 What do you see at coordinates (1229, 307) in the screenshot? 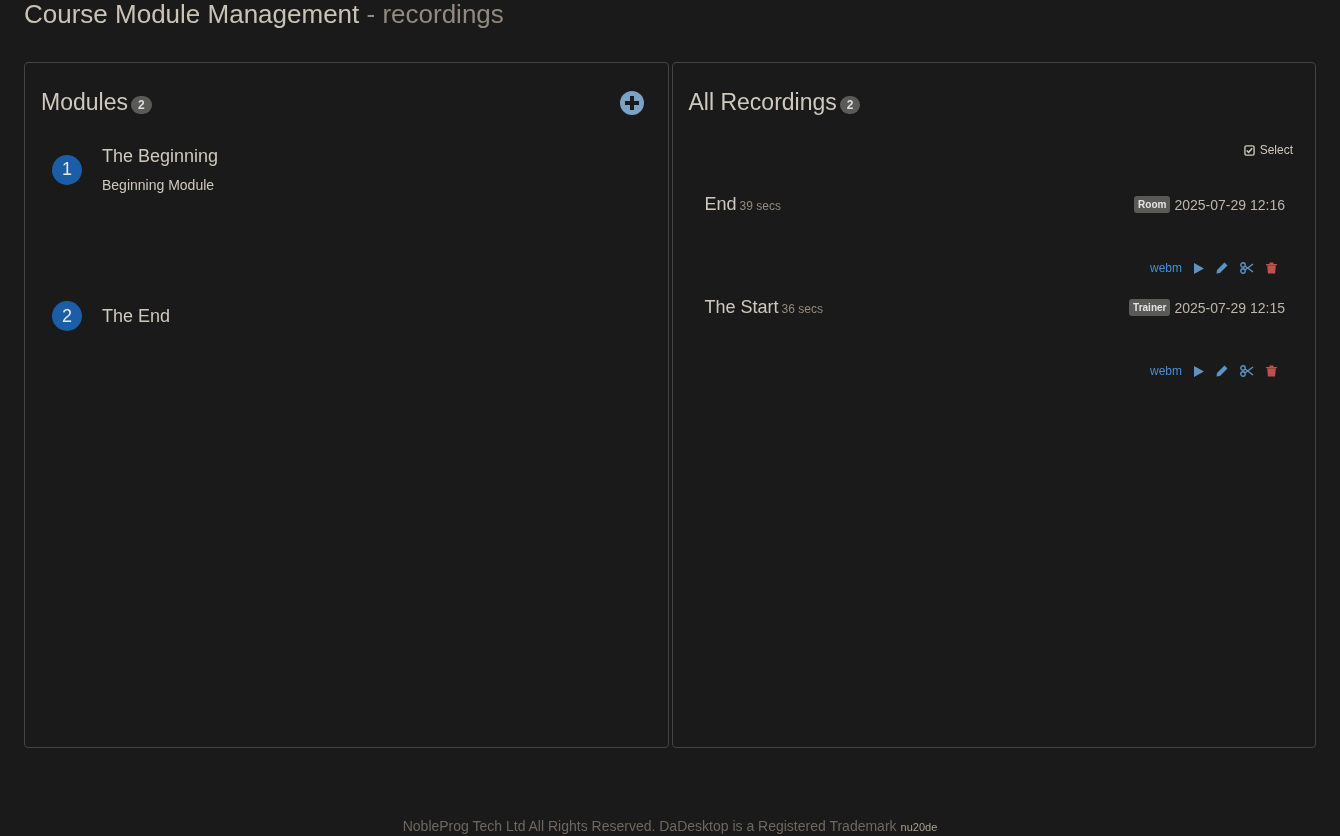
I see `recording-date: 2025-07-29 12:15` at bounding box center [1229, 307].